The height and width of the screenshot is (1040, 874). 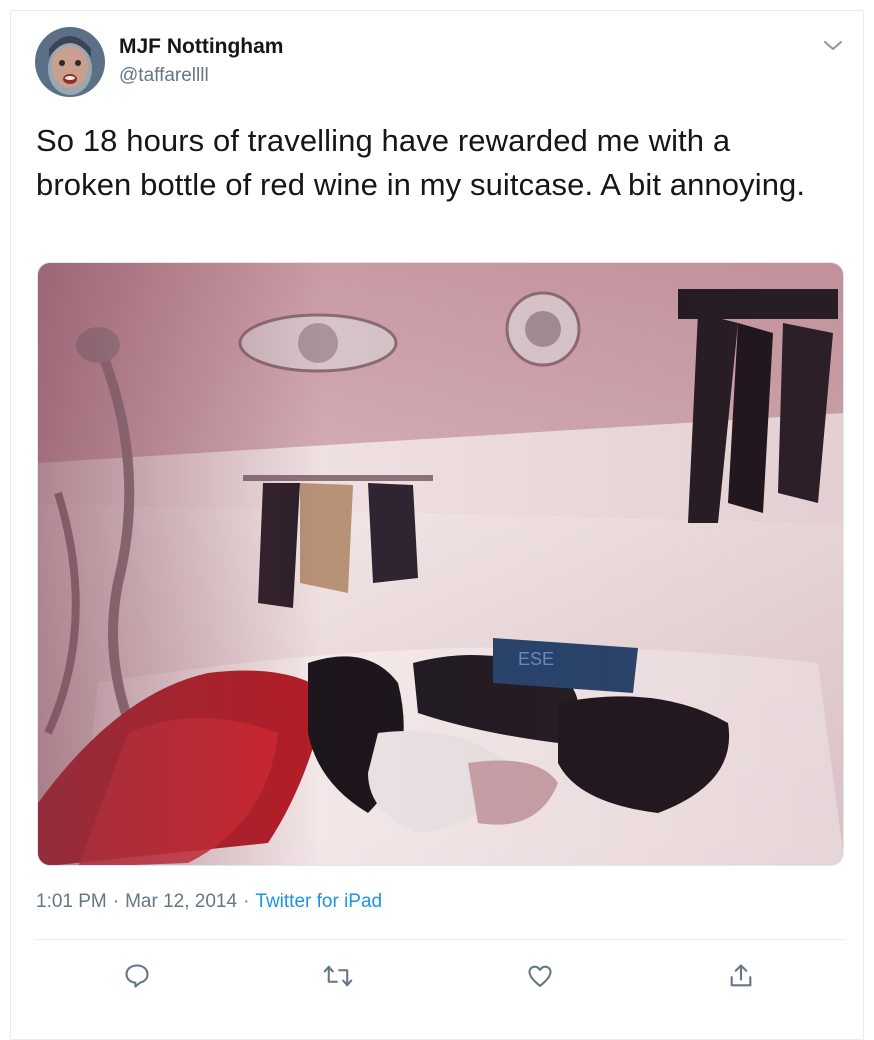 I want to click on chevron-down-icon, so click(x=833, y=45).